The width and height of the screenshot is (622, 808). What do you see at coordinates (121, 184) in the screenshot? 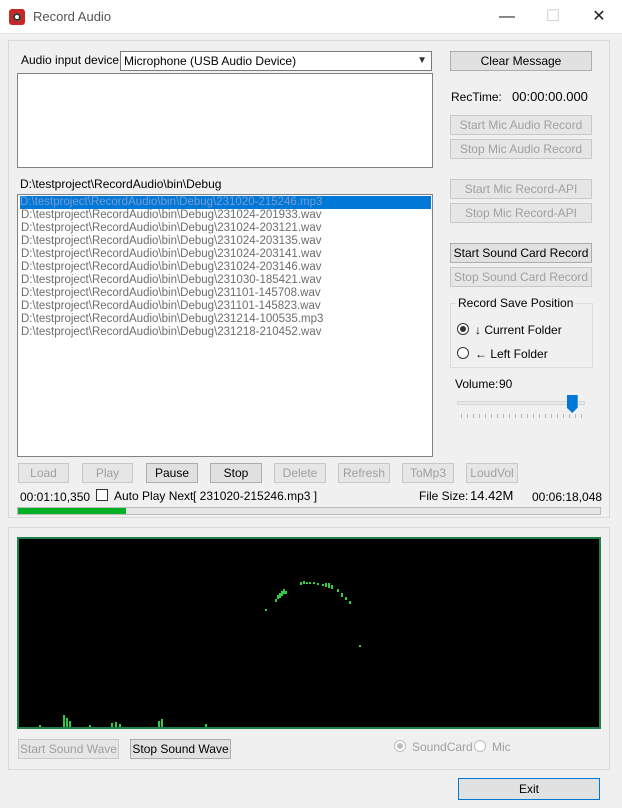
I see `folder-path: D:\testproject\RecordAudio\bin\Debug` at bounding box center [121, 184].